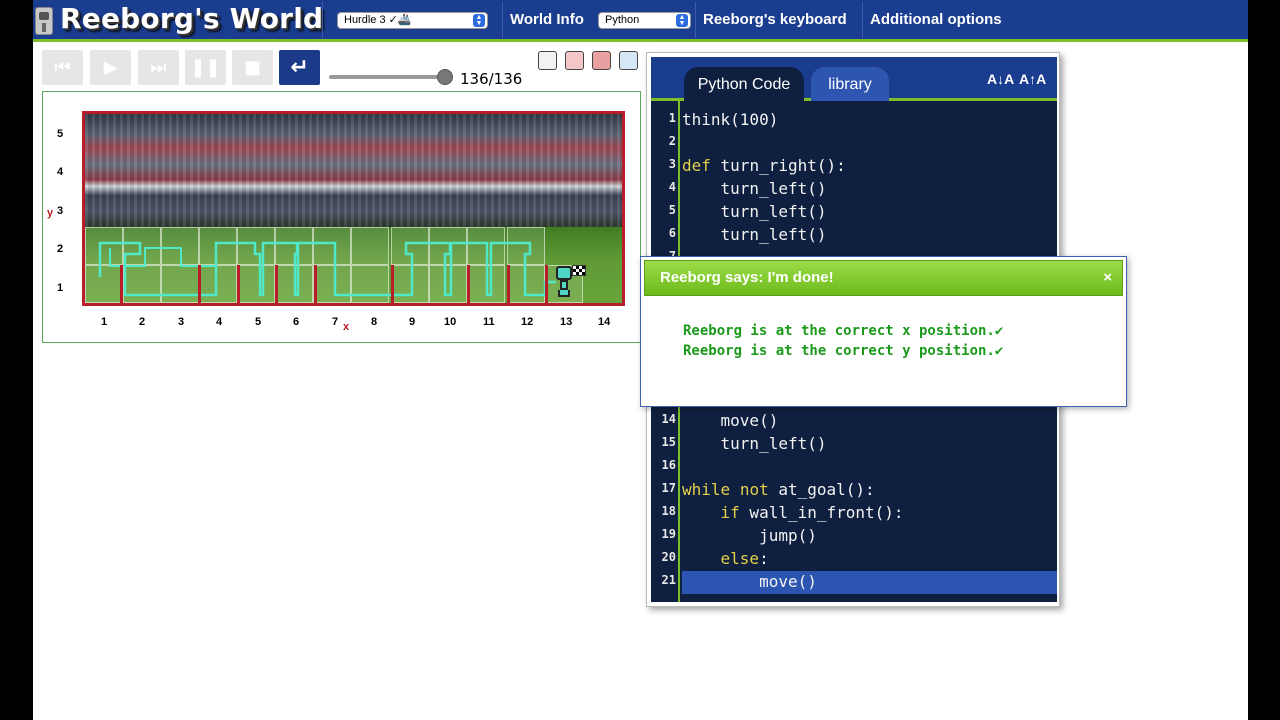  Describe the element at coordinates (335, 322) in the screenshot. I see `x-tick: 7` at that location.